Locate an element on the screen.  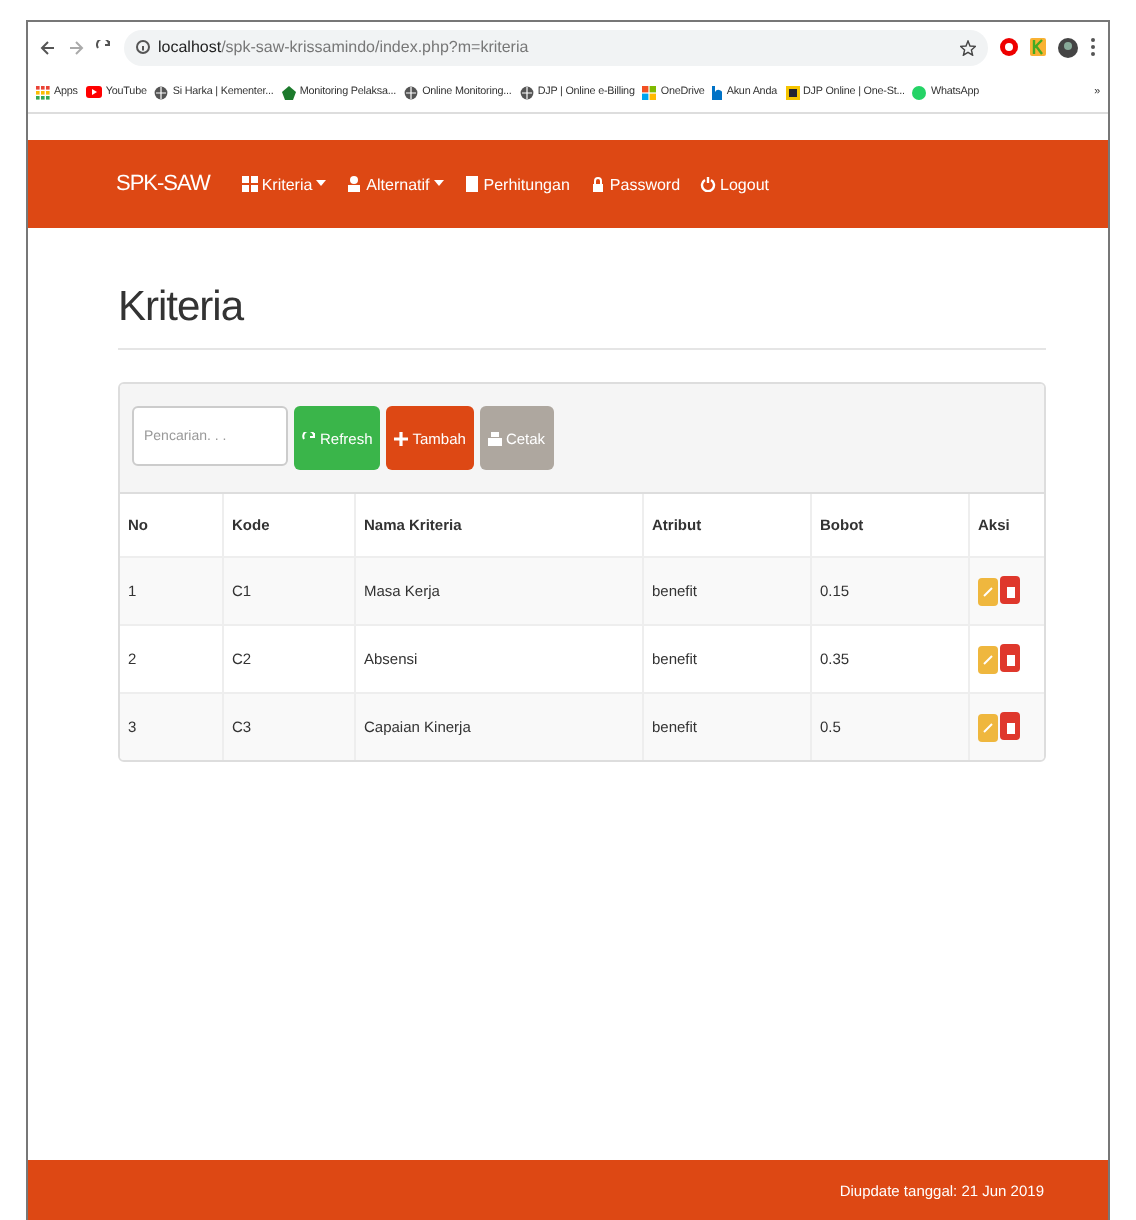
lock-icon is located at coordinates (597, 184).